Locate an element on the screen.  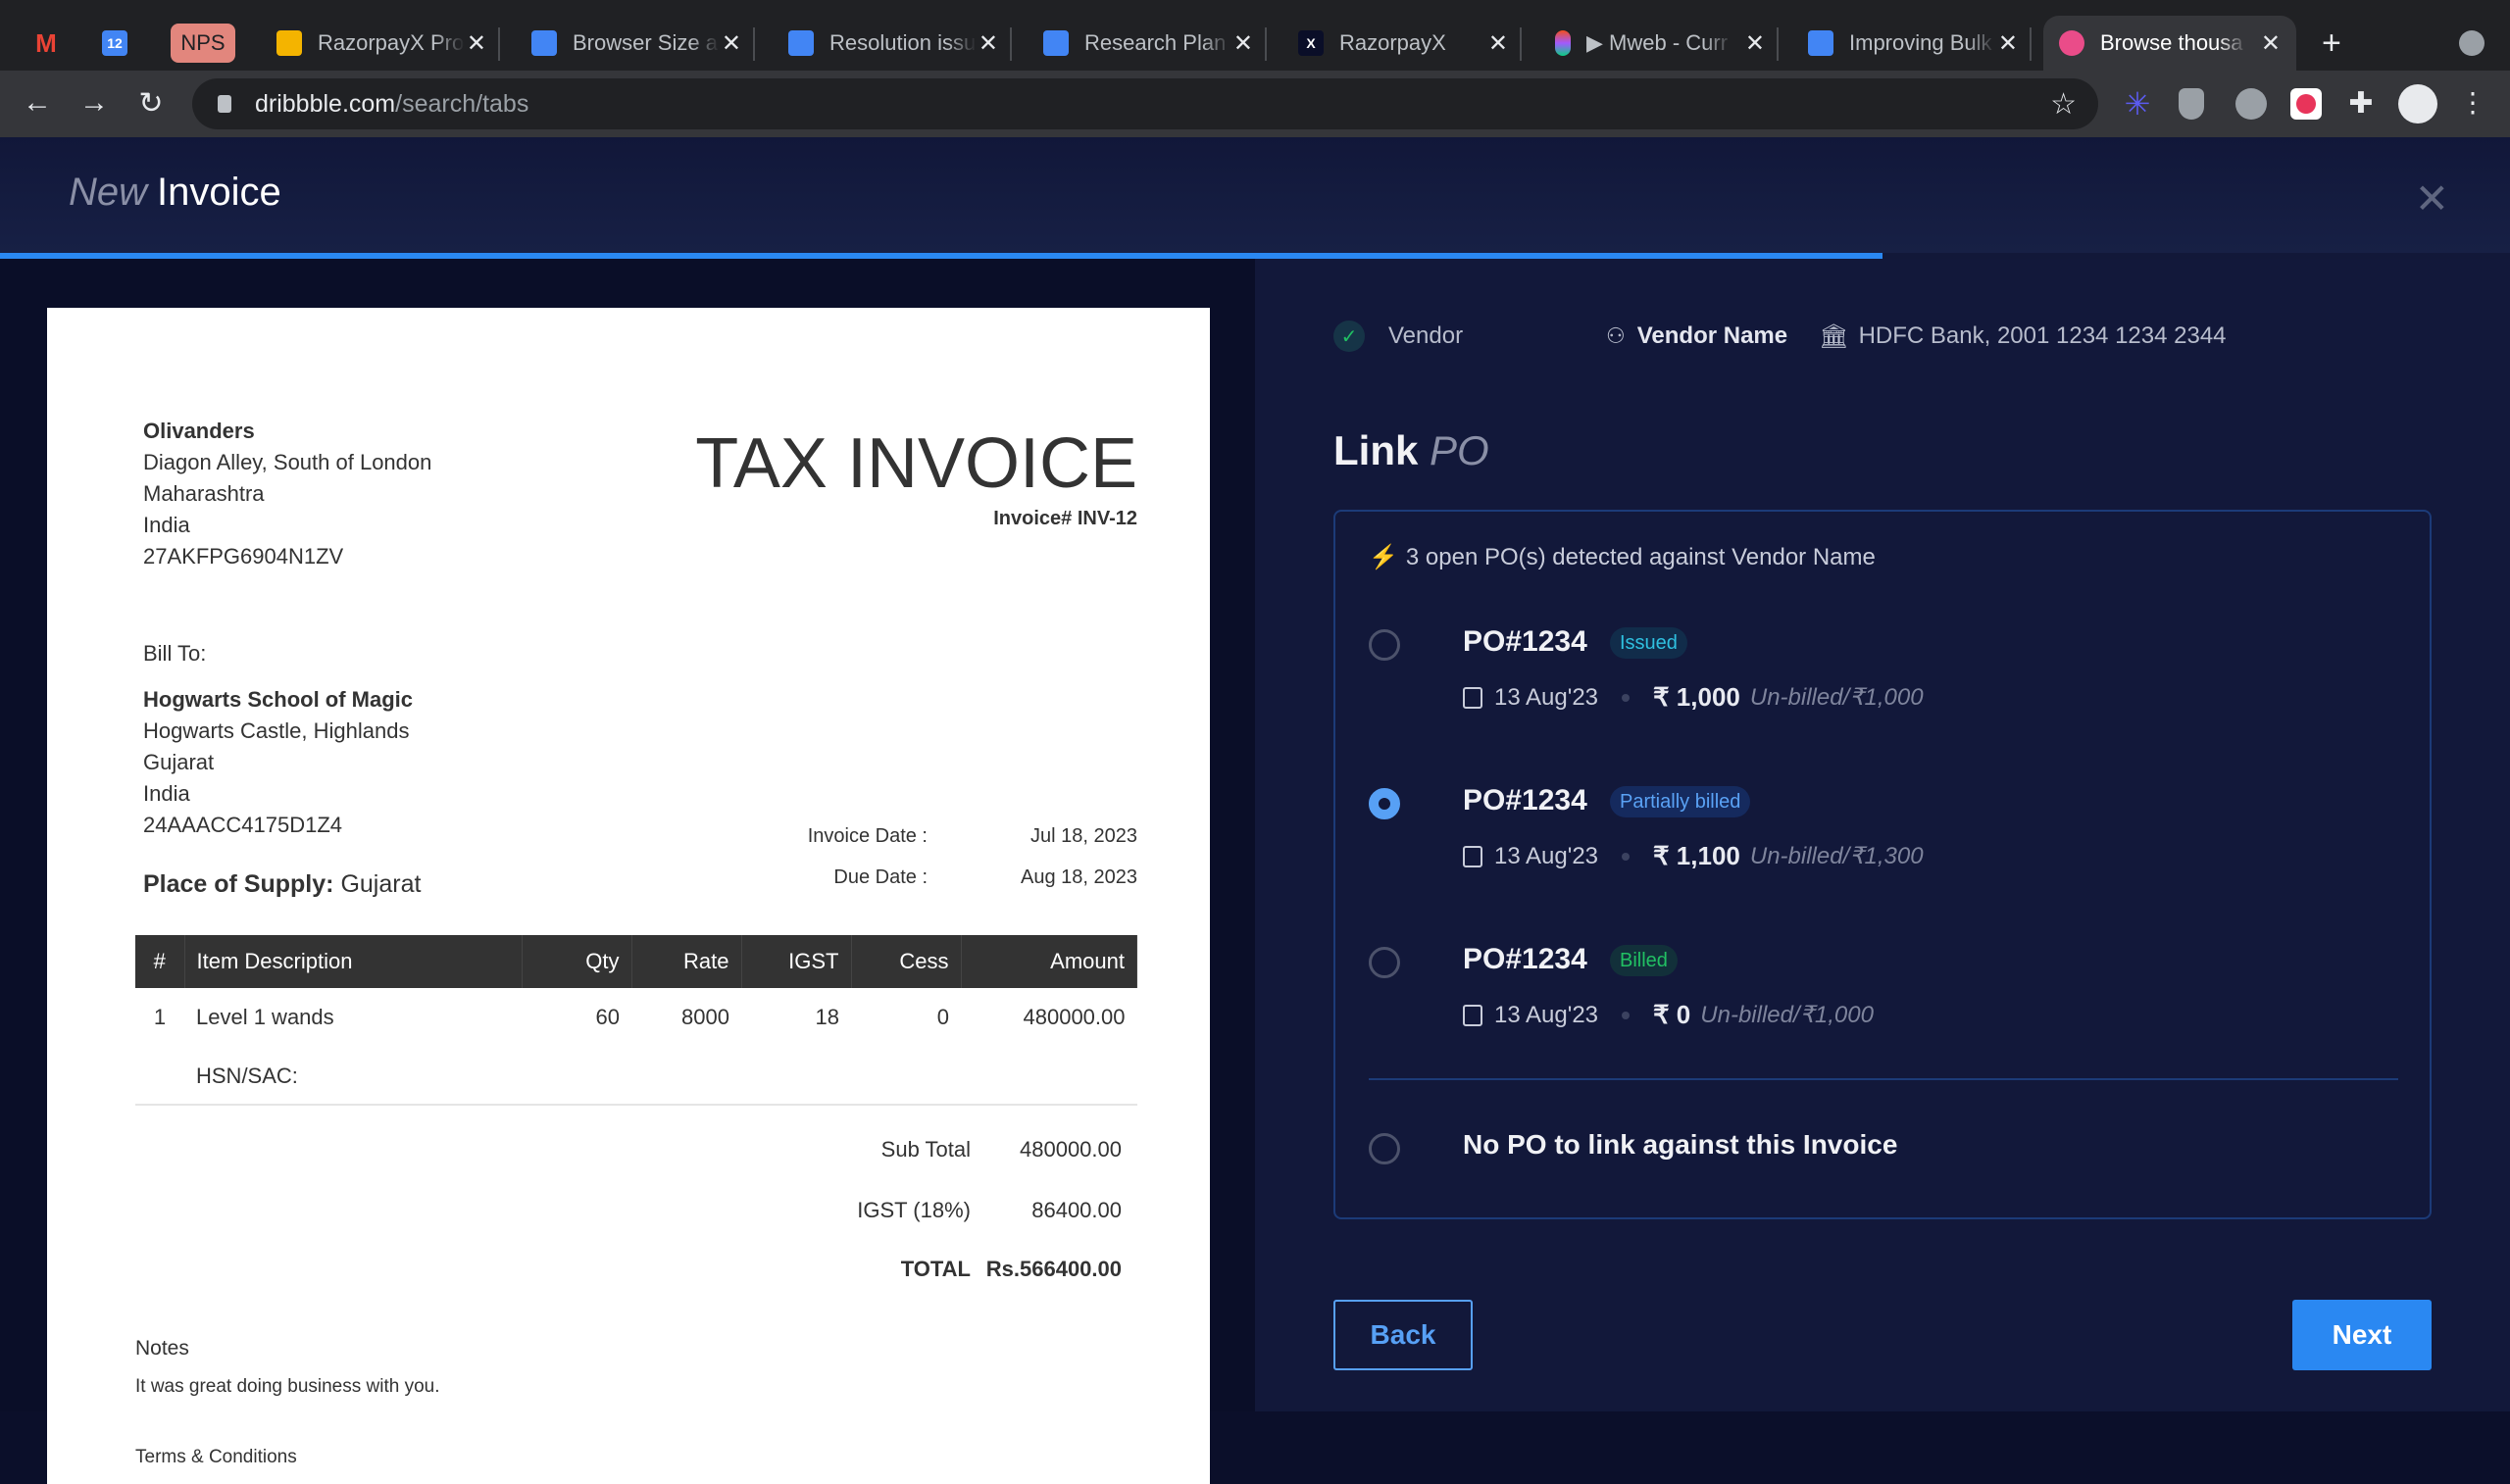
row-qty: 60 is located at coordinates (607, 1017).